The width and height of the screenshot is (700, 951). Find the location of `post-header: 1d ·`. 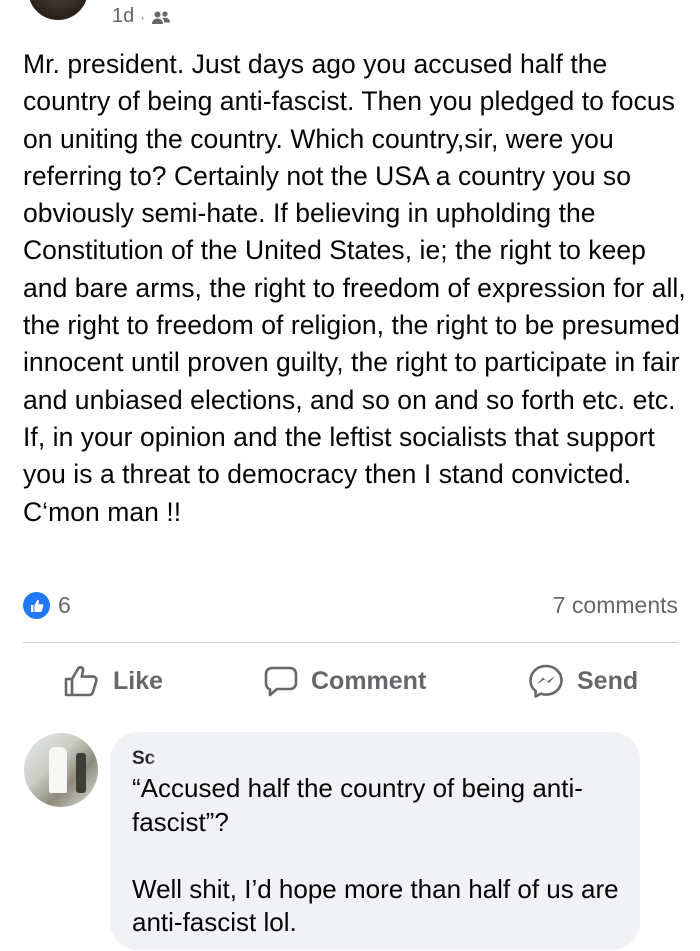

post-header: 1d · is located at coordinates (350, 20).